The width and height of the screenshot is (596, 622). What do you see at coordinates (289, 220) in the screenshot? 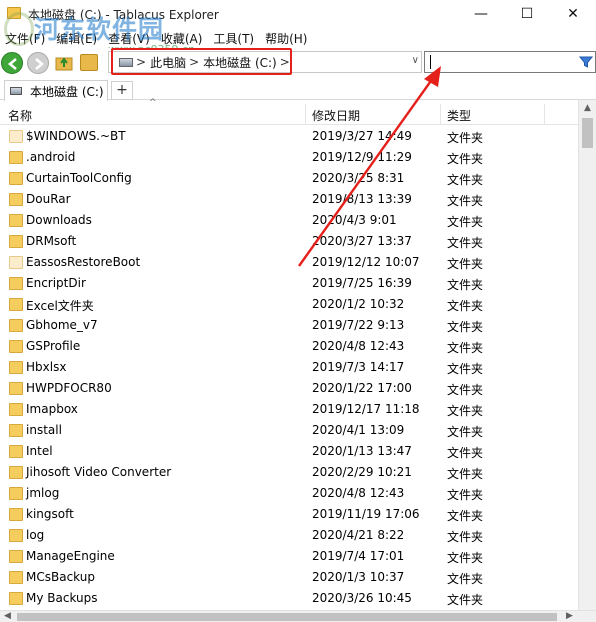
I see `file-row: Downloads 2020/4/3 9:01 文件夹` at bounding box center [289, 220].